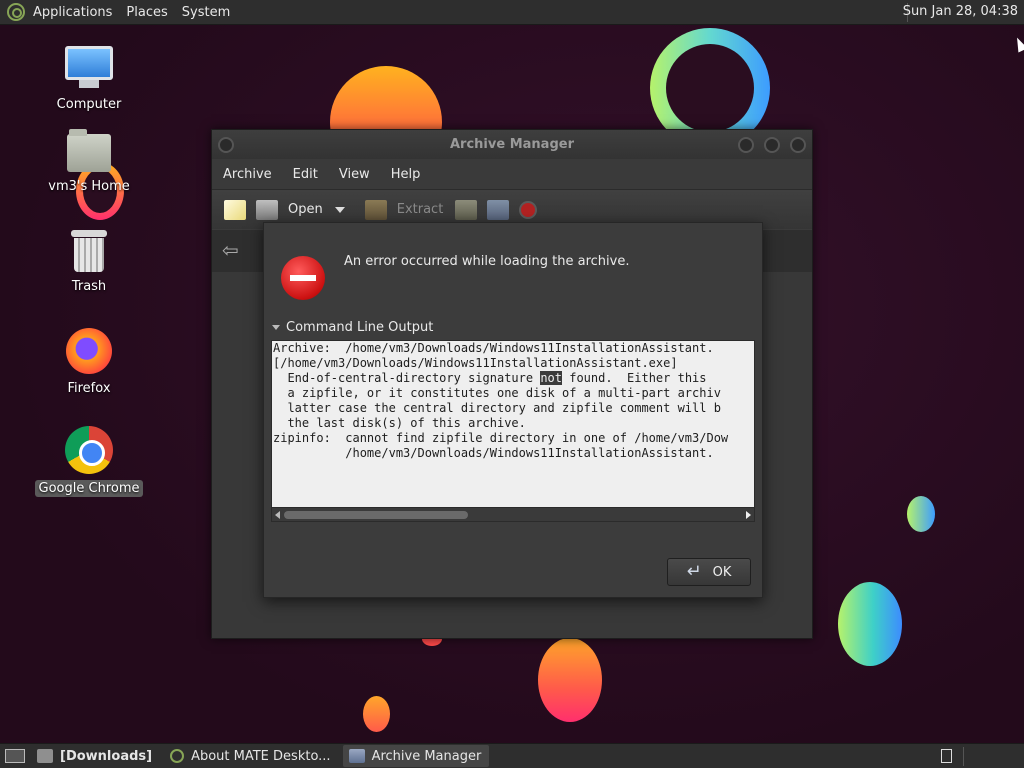 The width and height of the screenshot is (1024, 768). Describe the element at coordinates (356, 756) in the screenshot. I see `archive-manager-icon` at that location.